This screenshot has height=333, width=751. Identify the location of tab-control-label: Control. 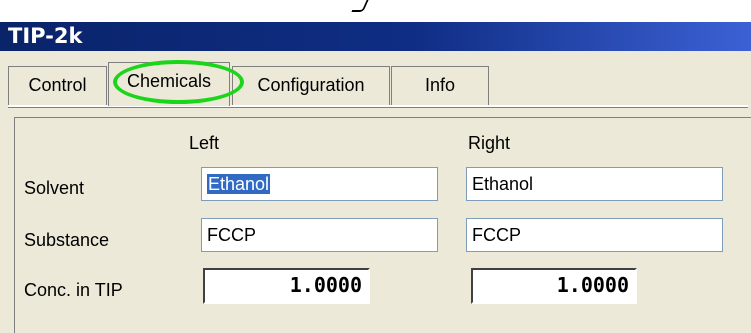
(57, 85).